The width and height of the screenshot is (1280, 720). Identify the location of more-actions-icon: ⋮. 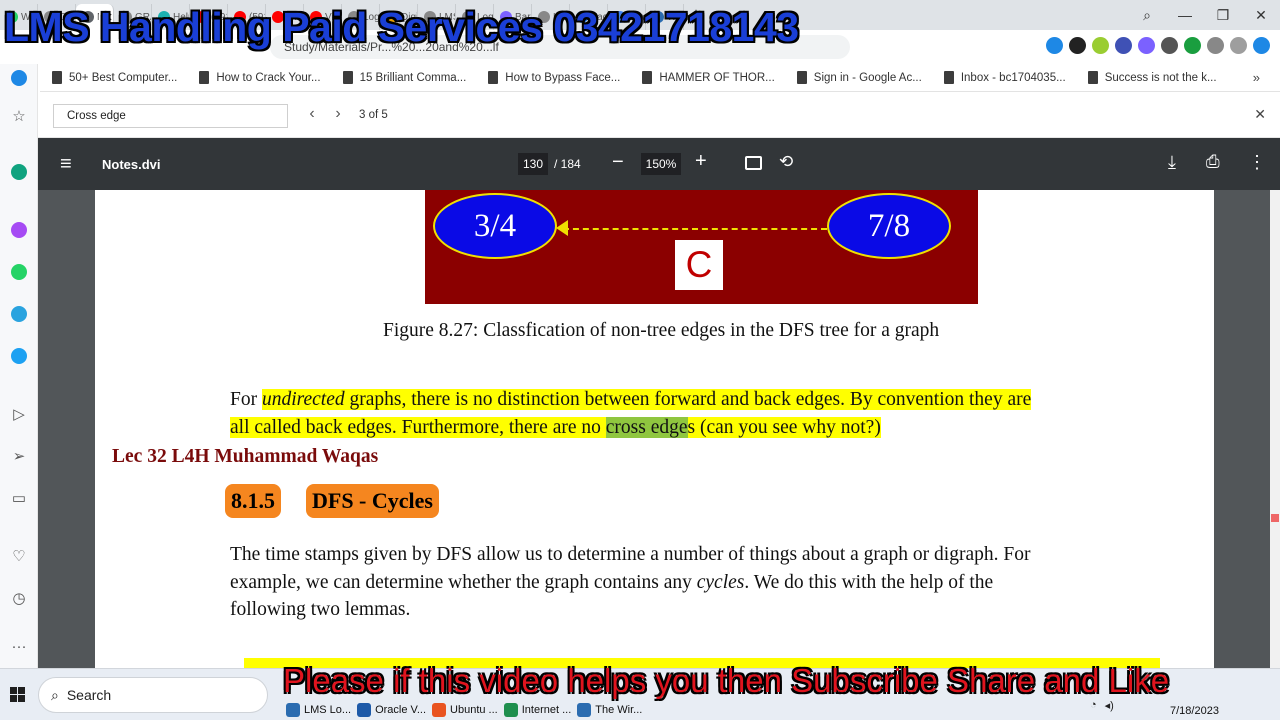
(1257, 162).